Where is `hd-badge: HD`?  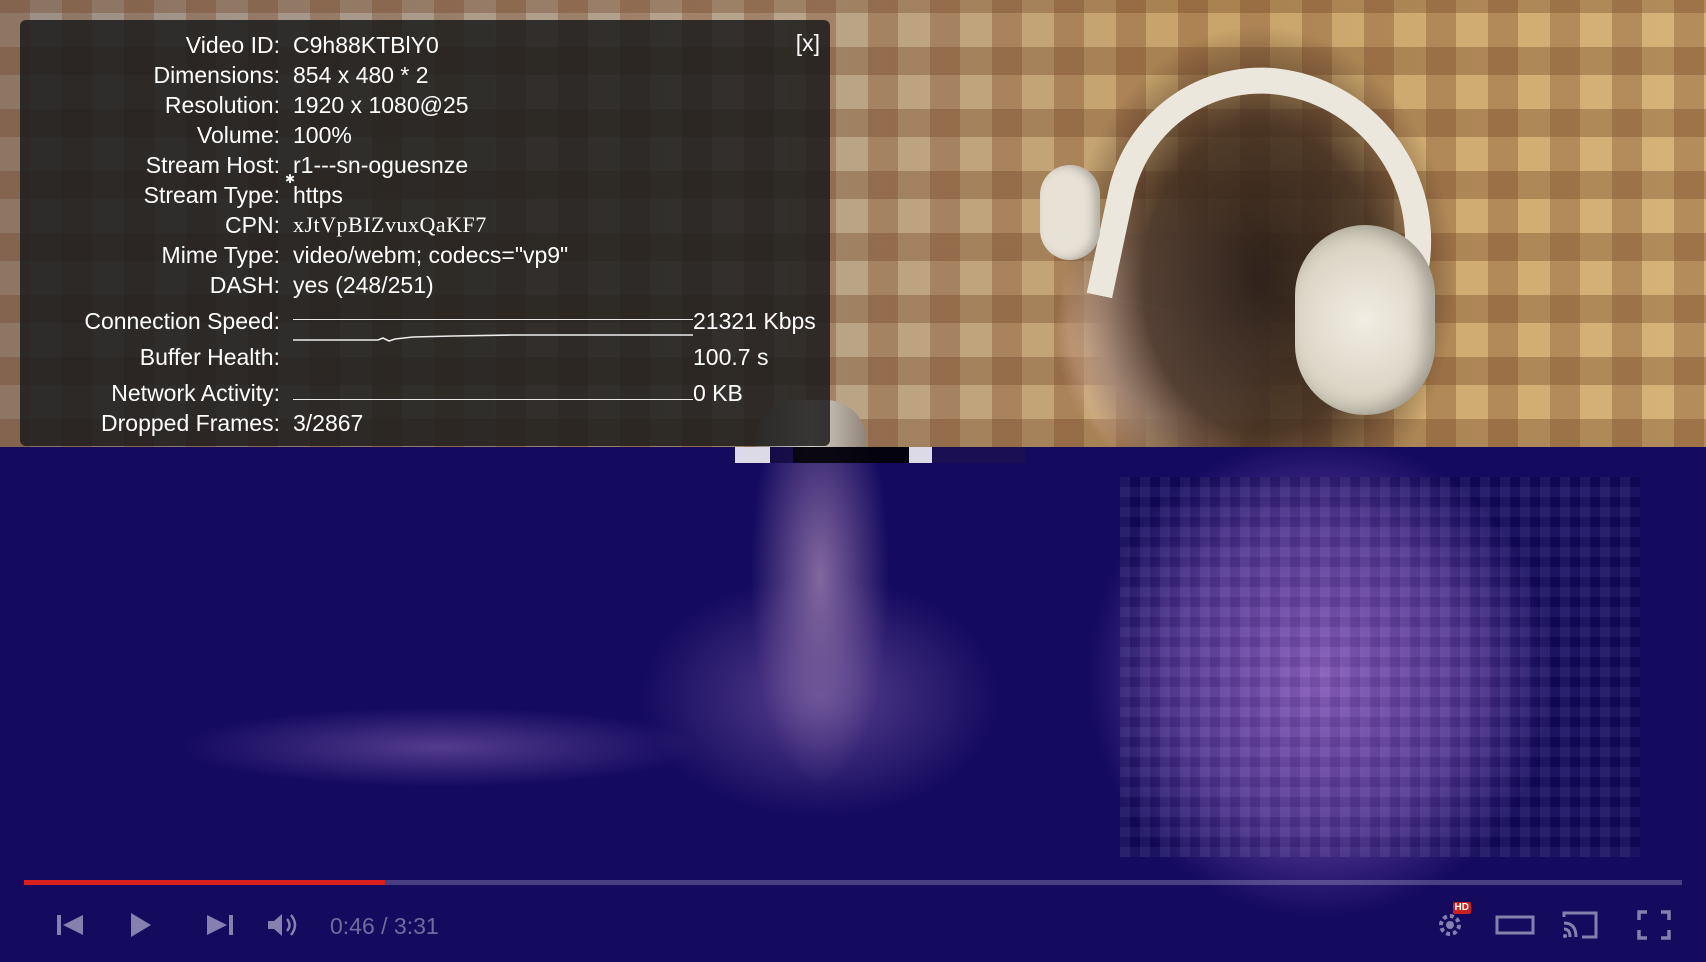
hd-badge: HD is located at coordinates (1461, 908).